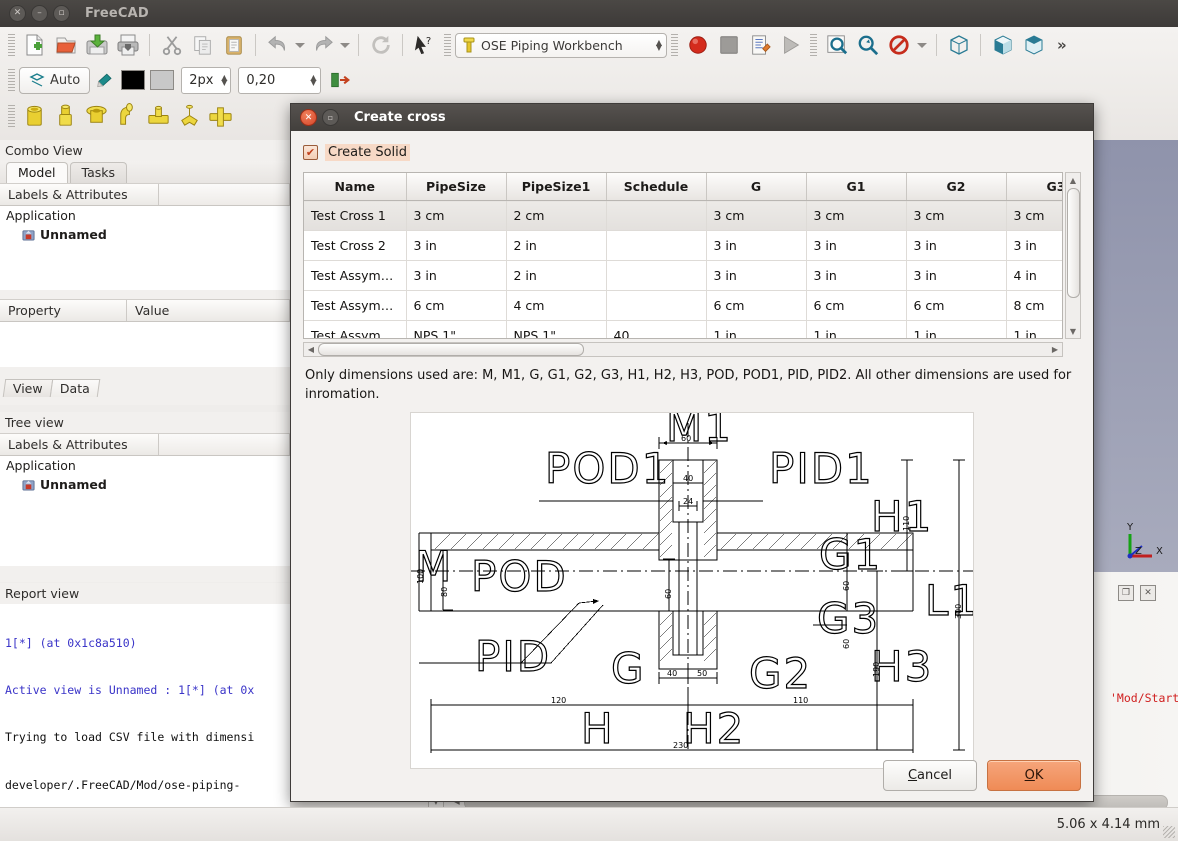 Image resolution: width=1178 pixels, height=841 pixels. I want to click on scroll-right-arrow-icon: ▶, so click(1055, 349).